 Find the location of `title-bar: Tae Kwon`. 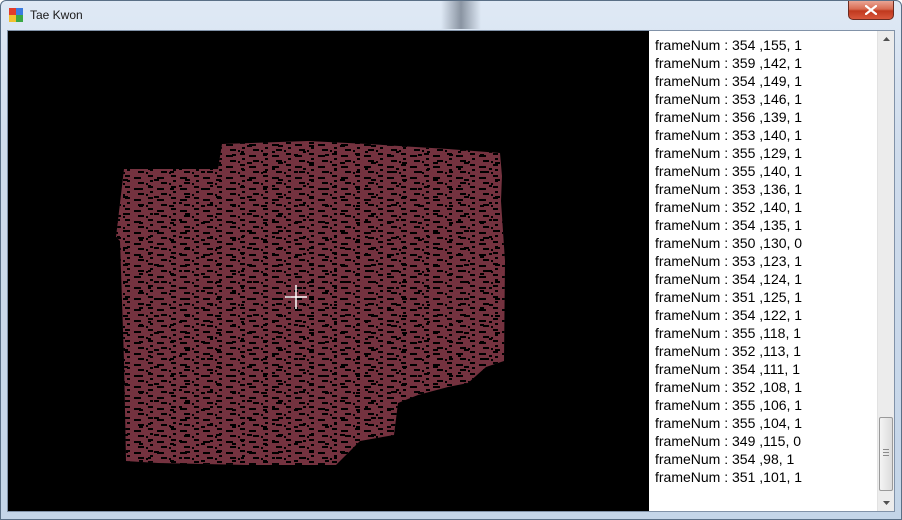

title-bar: Tae Kwon is located at coordinates (451, 15).